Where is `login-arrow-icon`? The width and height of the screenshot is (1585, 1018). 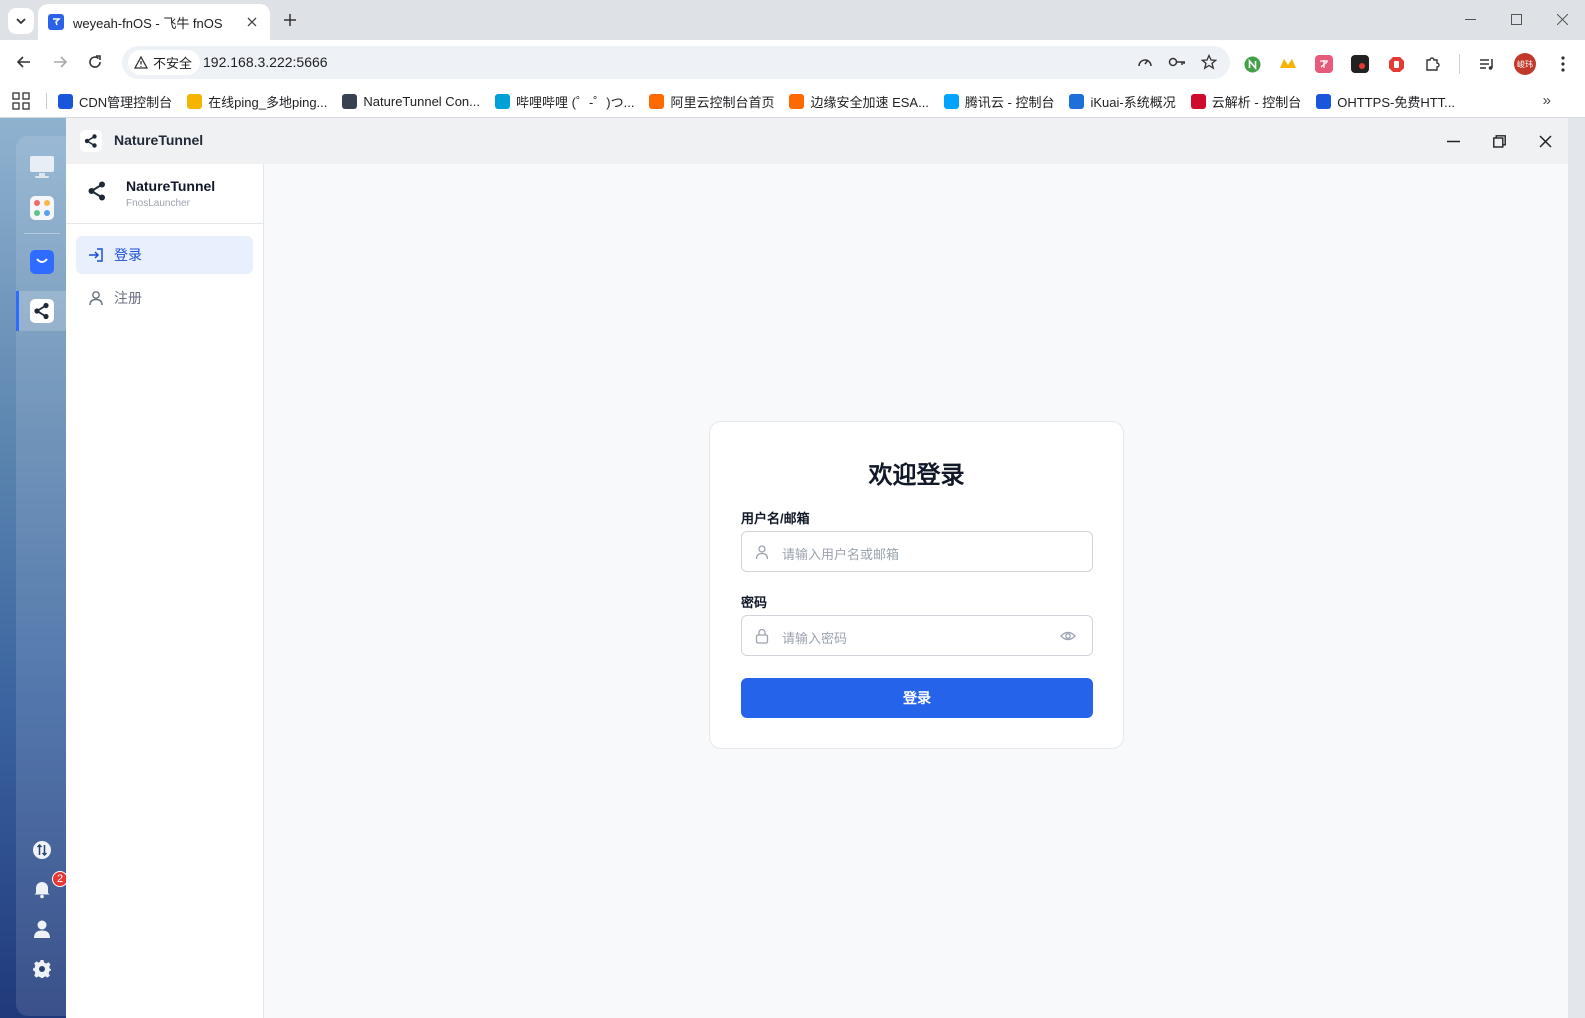 login-arrow-icon is located at coordinates (96, 255).